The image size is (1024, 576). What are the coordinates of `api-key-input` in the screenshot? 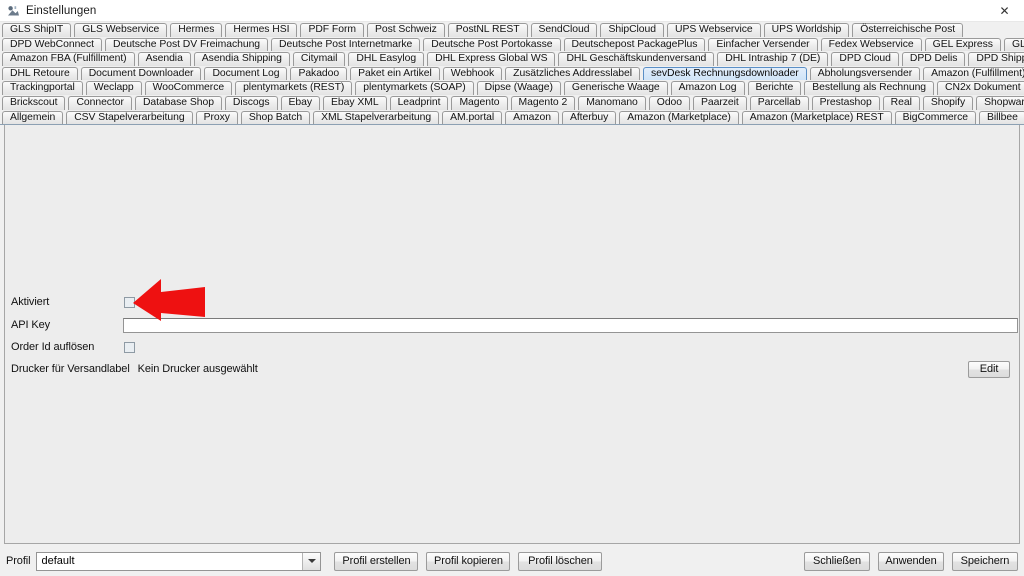 It's located at (570, 325).